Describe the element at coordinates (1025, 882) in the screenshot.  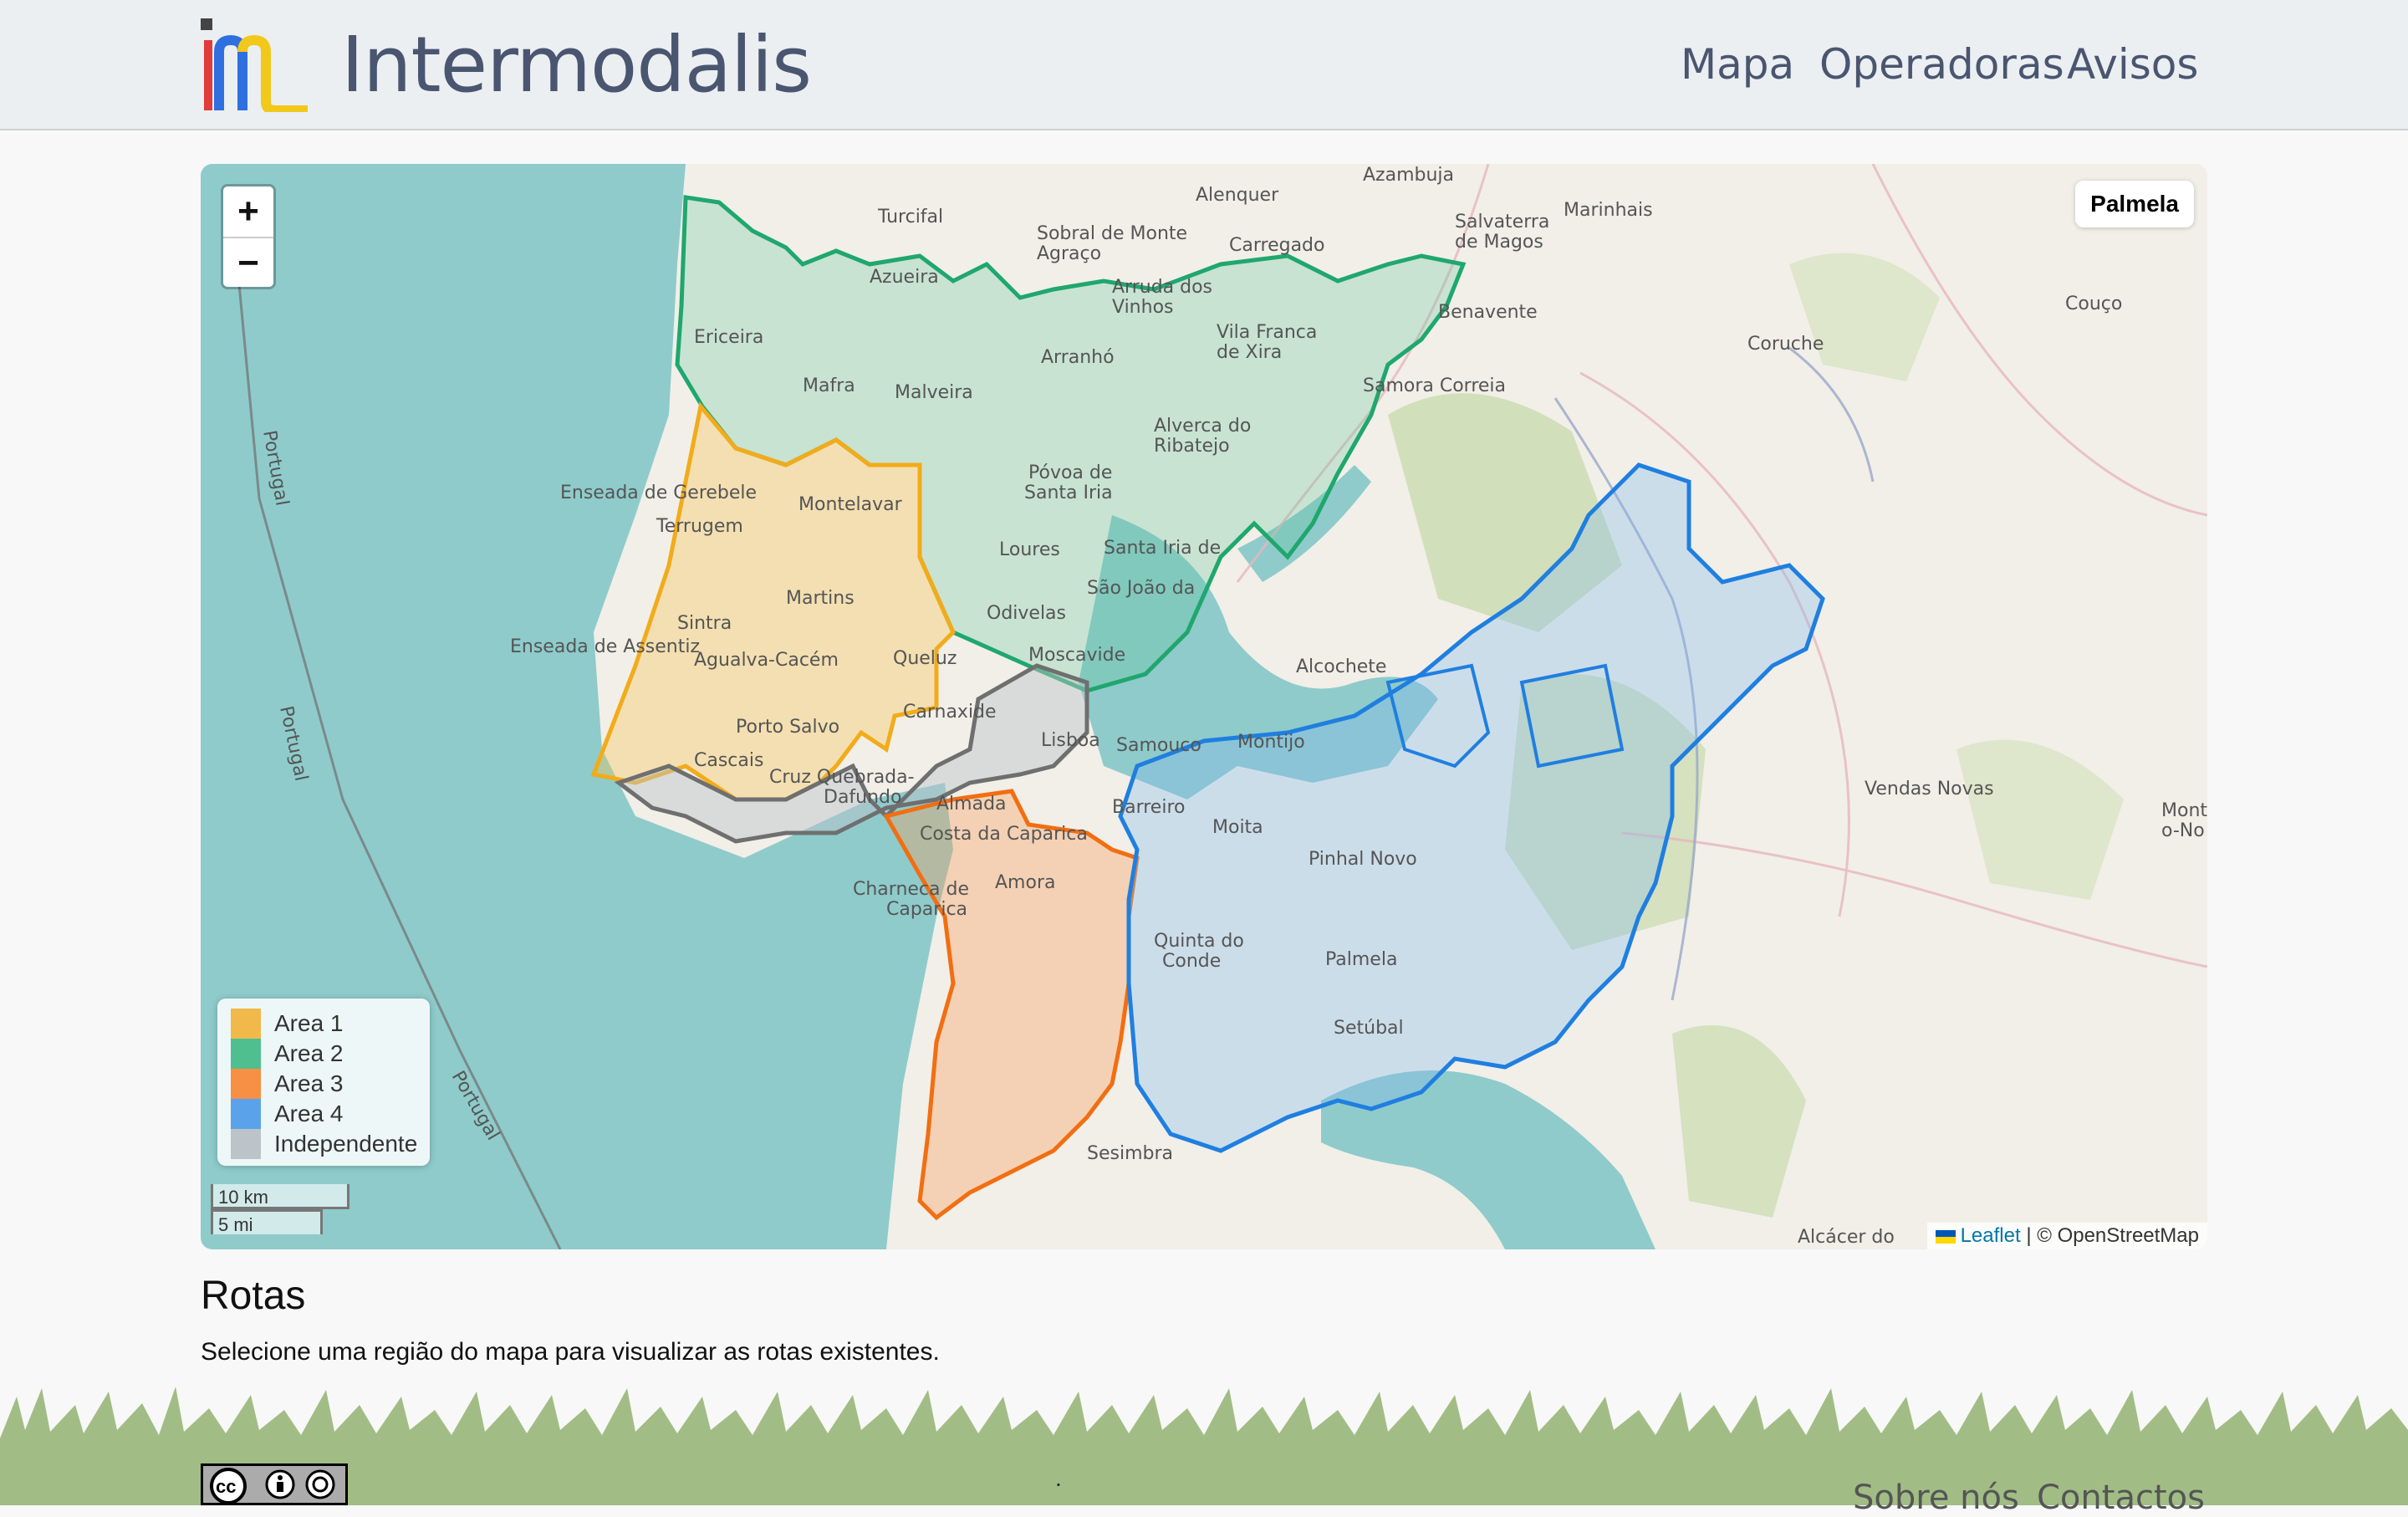
I see `svg-text: Amora` at that location.